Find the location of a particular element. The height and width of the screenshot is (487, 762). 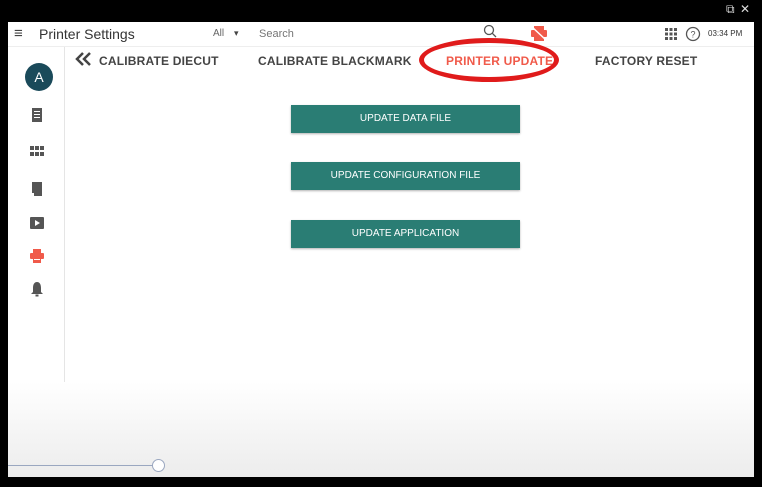

scrubber-track is located at coordinates (83, 465).